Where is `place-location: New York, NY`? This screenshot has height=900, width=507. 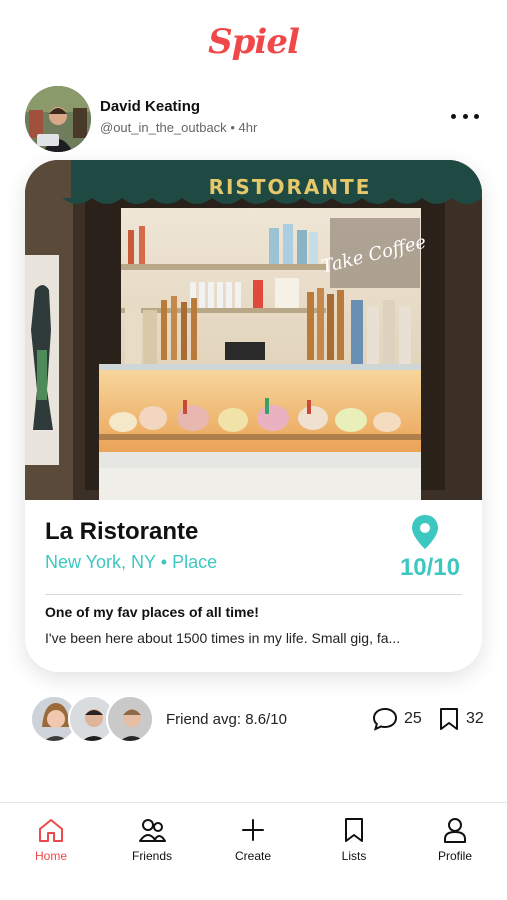 place-location: New York, NY is located at coordinates (100, 562).